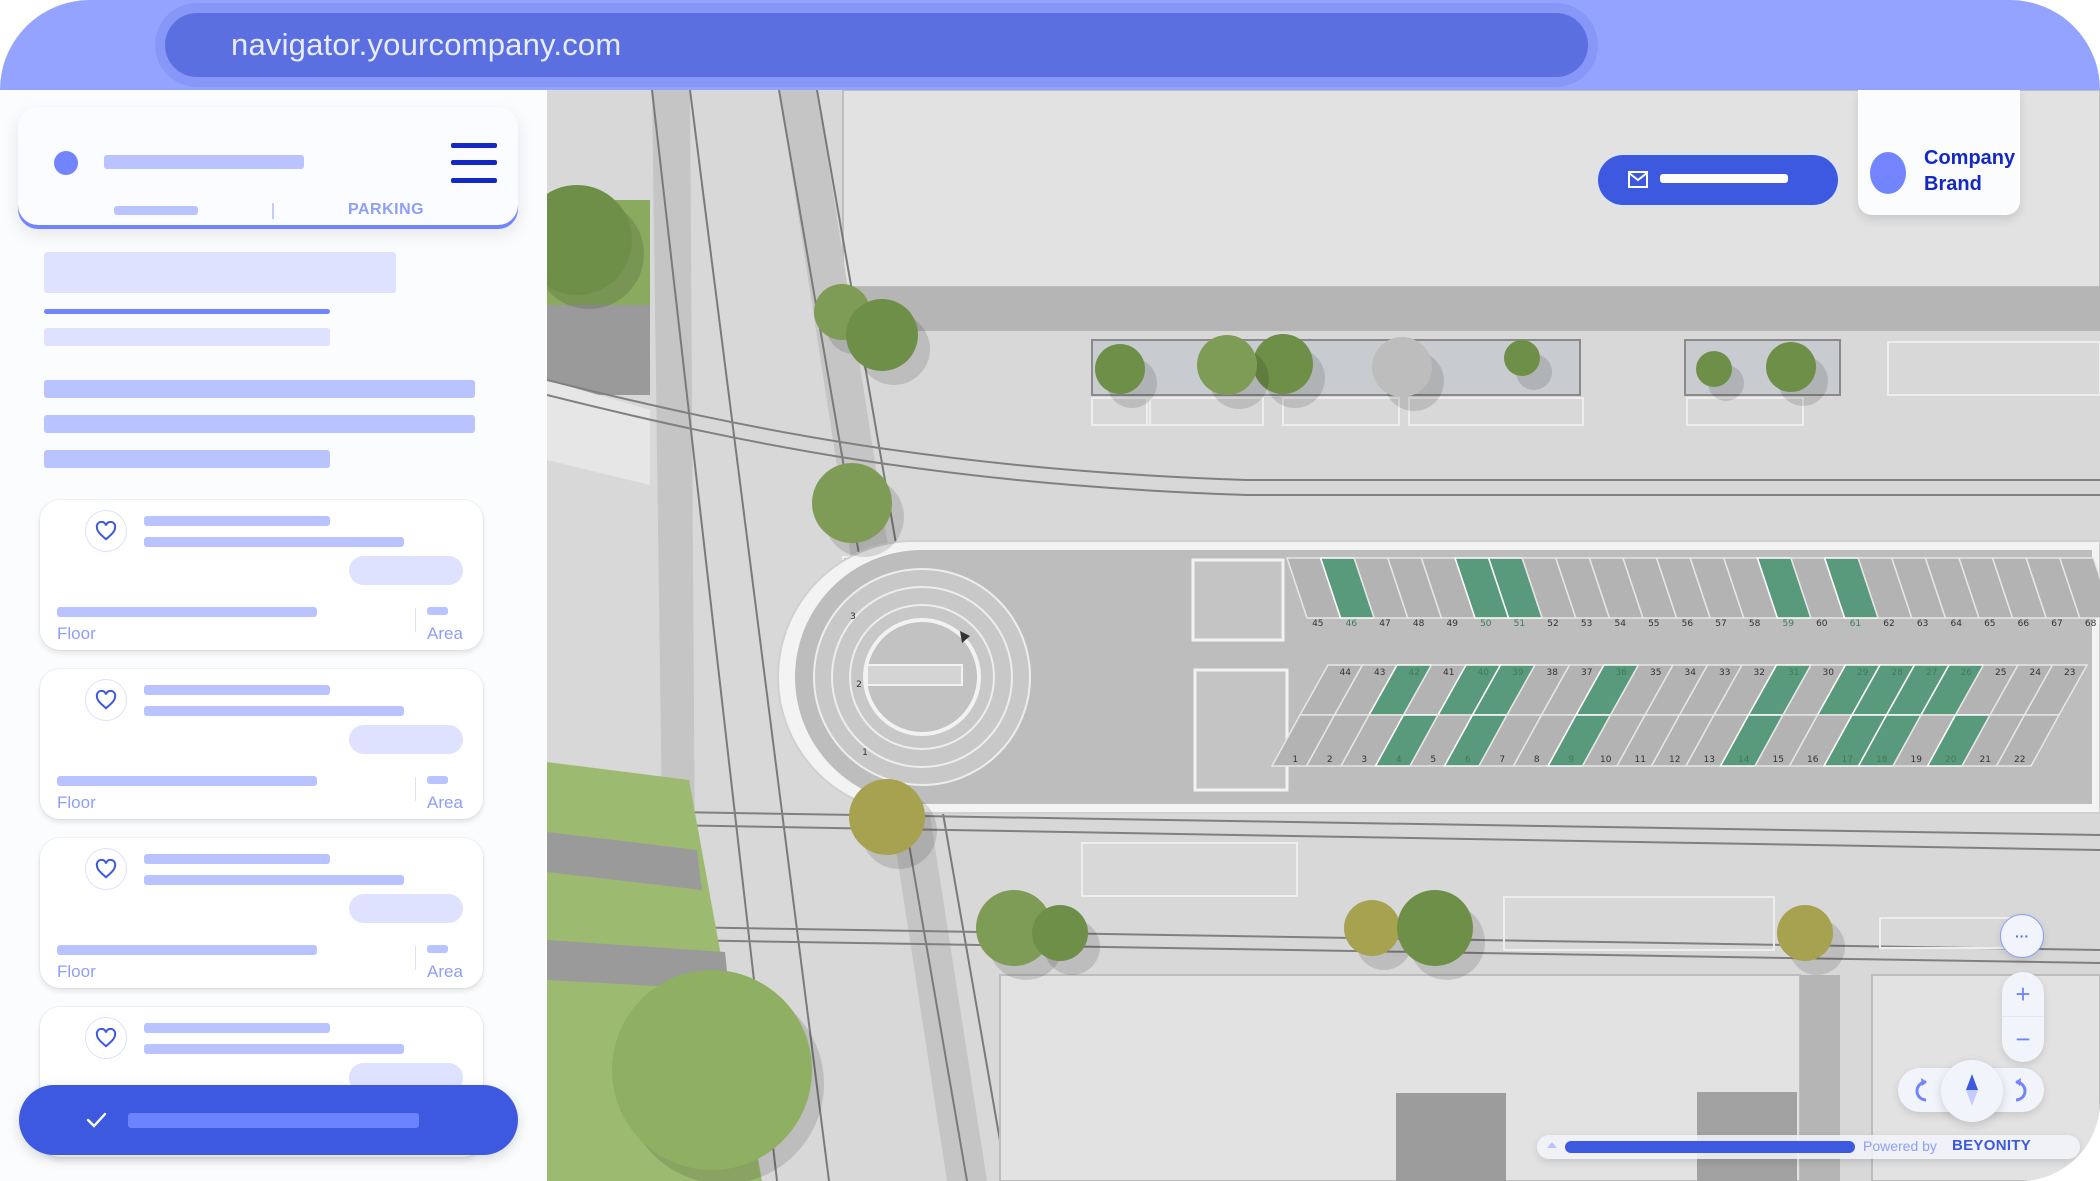 This screenshot has width=2100, height=1181. What do you see at coordinates (2023, 994) in the screenshot?
I see `zoom-in-button: +` at bounding box center [2023, 994].